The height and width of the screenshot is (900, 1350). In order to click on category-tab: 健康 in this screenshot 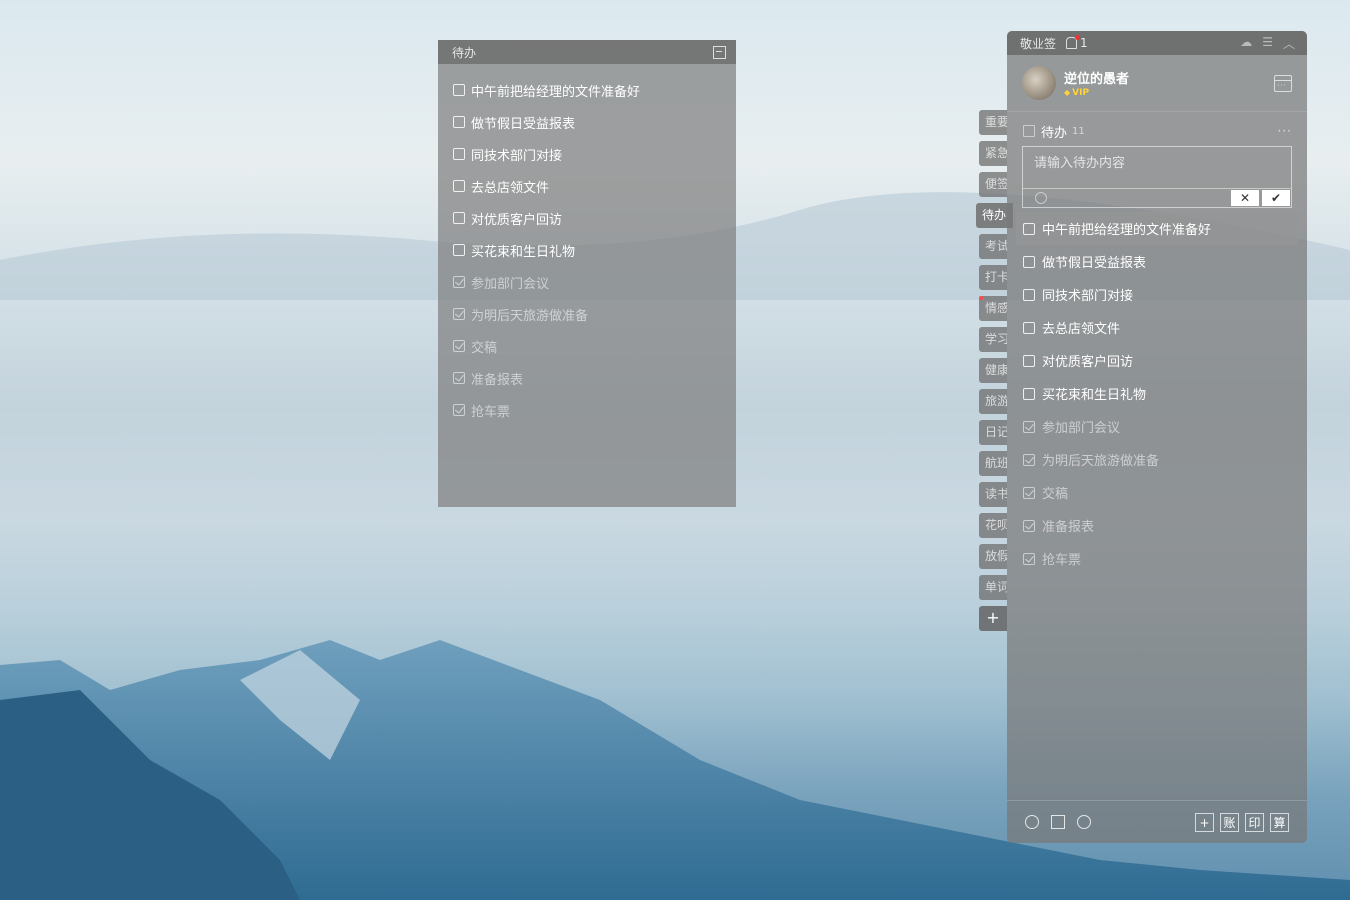, I will do `click(993, 370)`.